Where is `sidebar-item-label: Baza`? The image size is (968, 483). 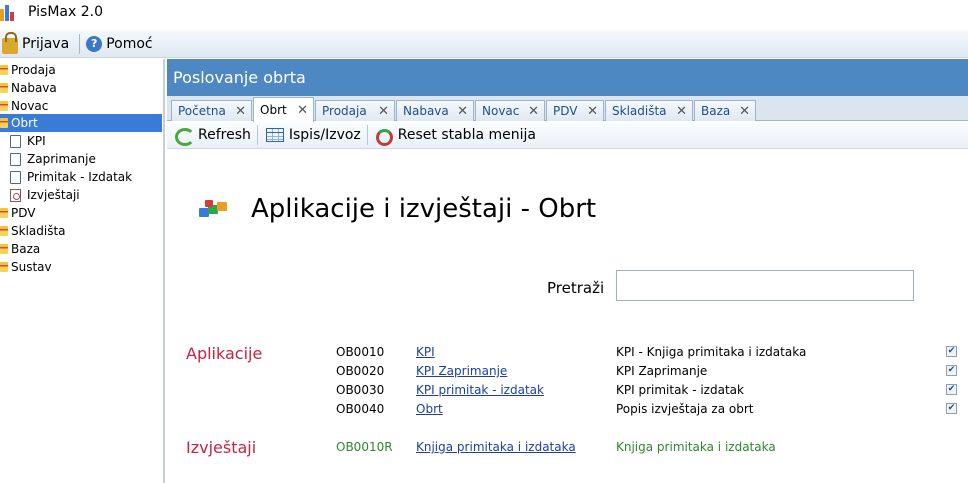 sidebar-item-label: Baza is located at coordinates (26, 249).